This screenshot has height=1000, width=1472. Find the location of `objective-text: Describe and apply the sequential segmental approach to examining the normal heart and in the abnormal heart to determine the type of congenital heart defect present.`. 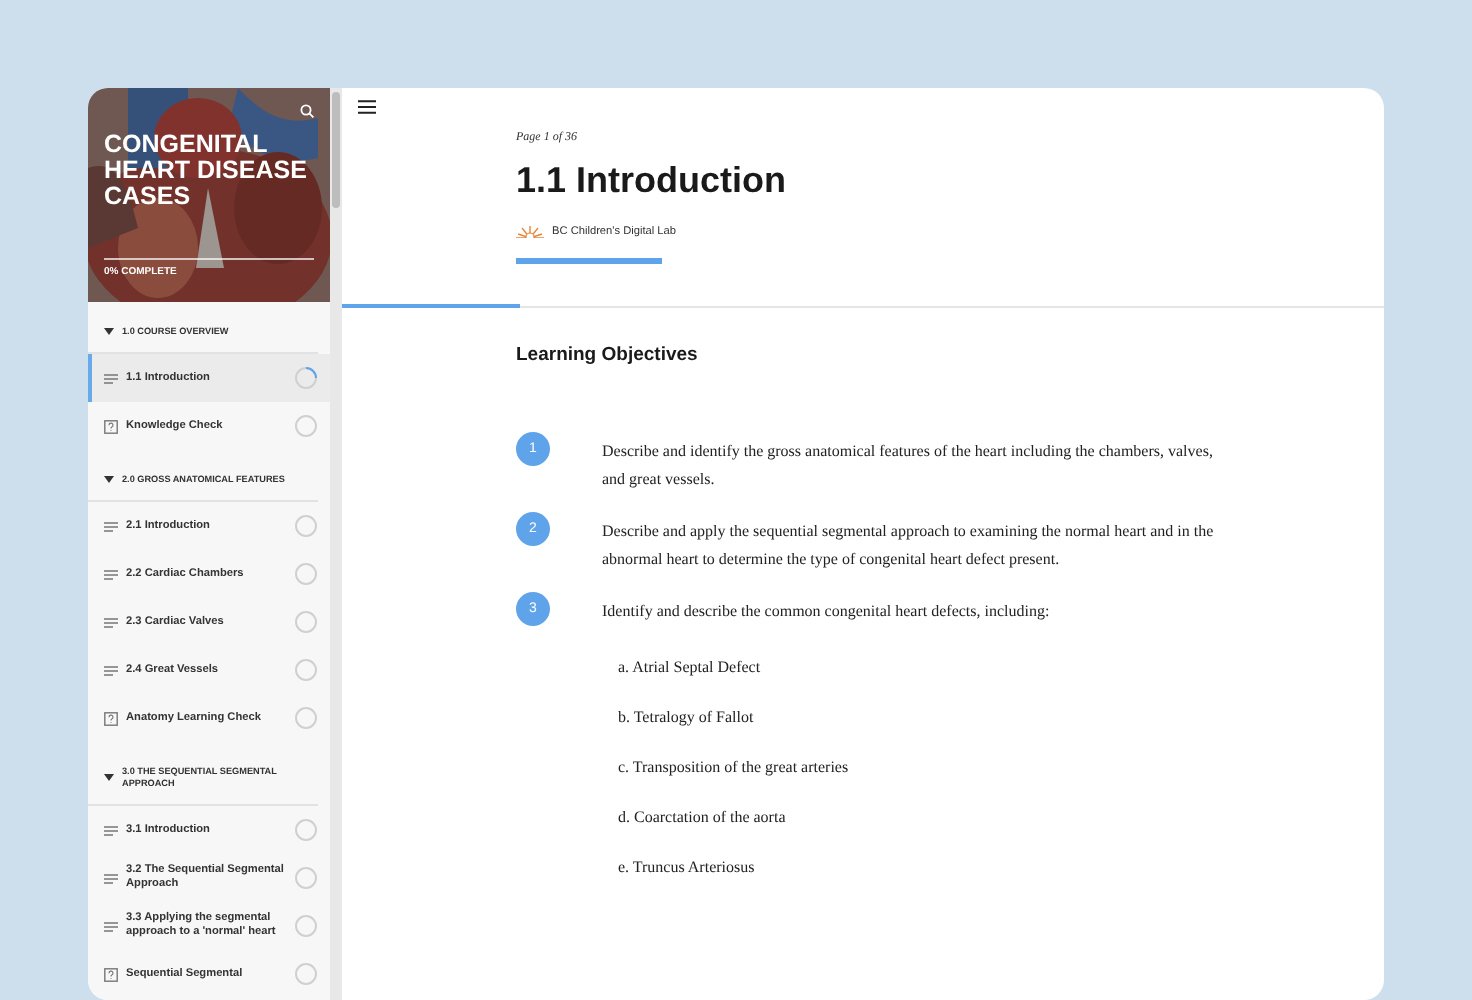

objective-text: Describe and apply the sequential segmental approach to examining the normal heart and in the abnormal heart to determine the type of congenital heart defect present. is located at coordinates (909, 546).